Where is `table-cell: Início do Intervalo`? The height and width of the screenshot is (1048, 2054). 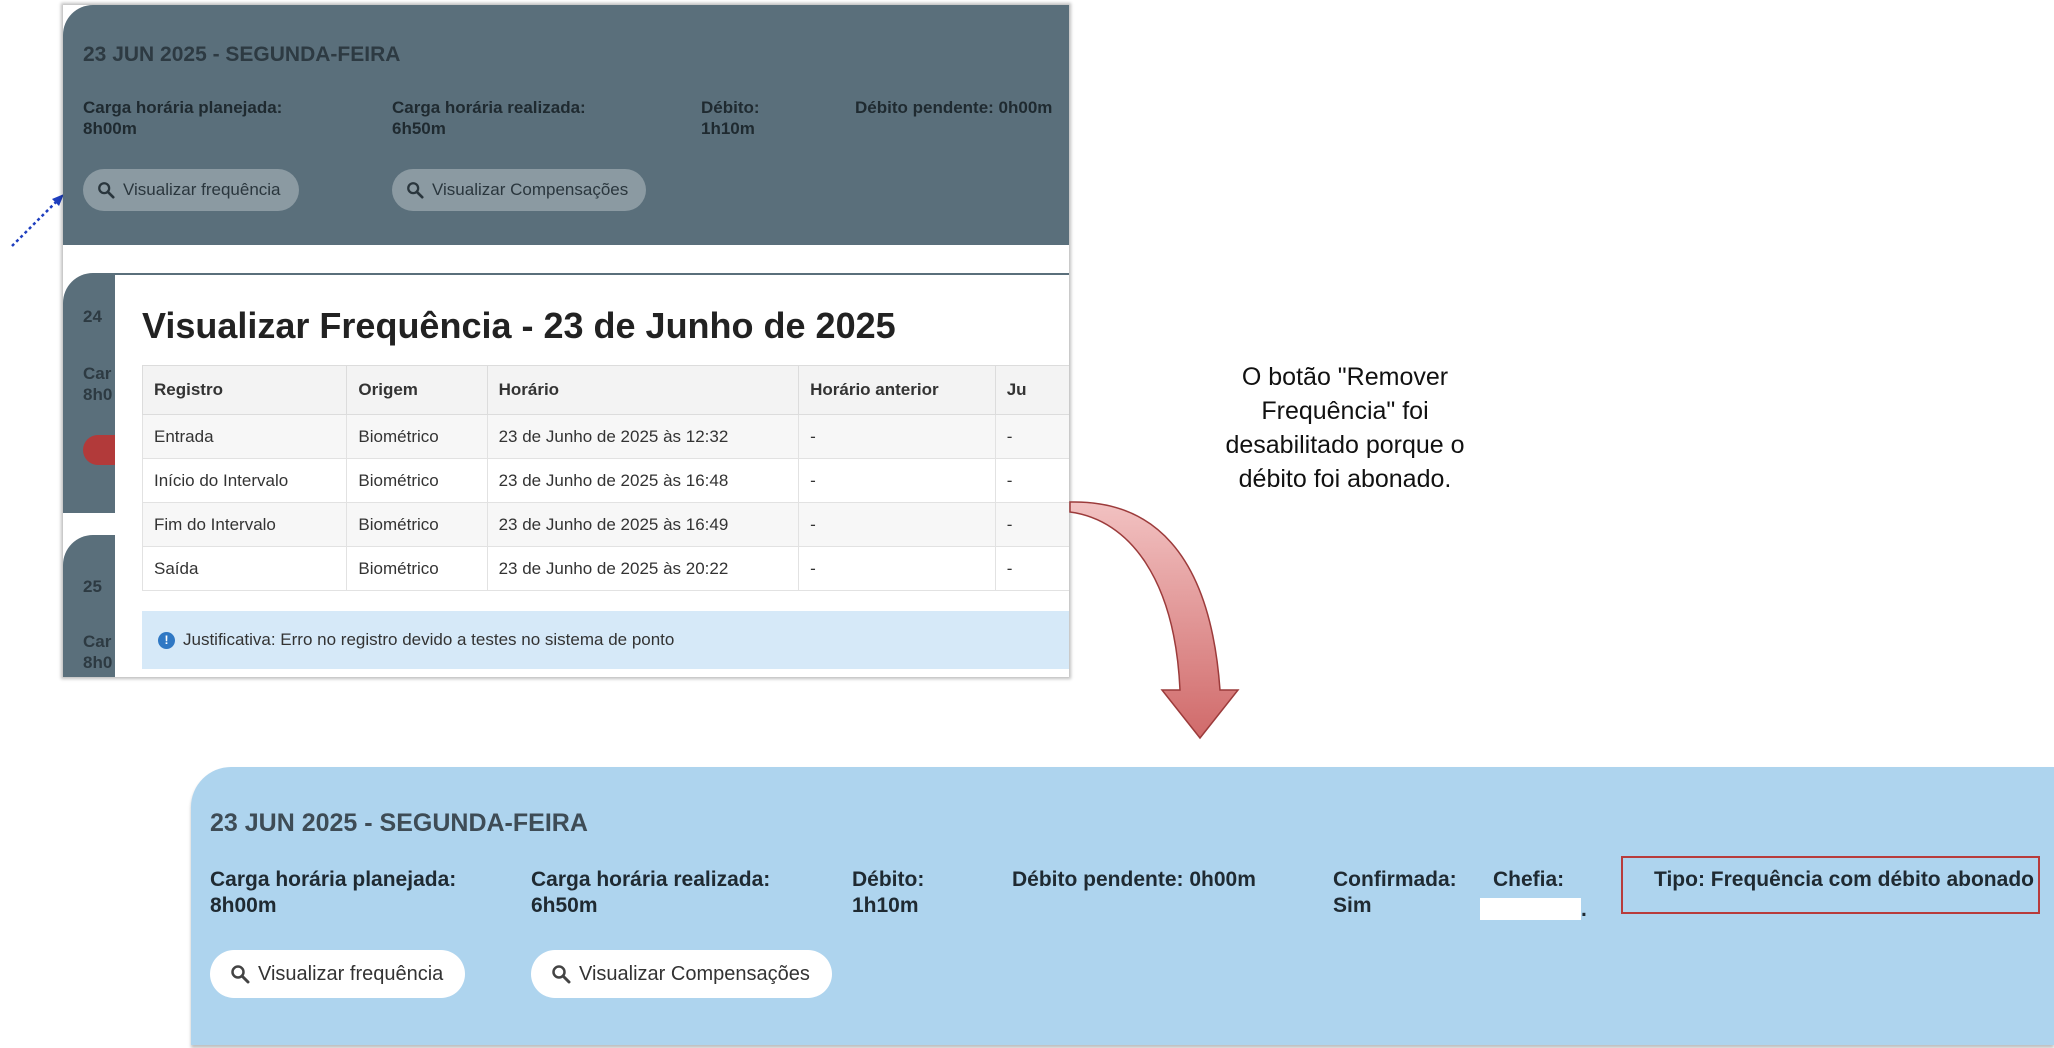 table-cell: Início do Intervalo is located at coordinates (244, 480).